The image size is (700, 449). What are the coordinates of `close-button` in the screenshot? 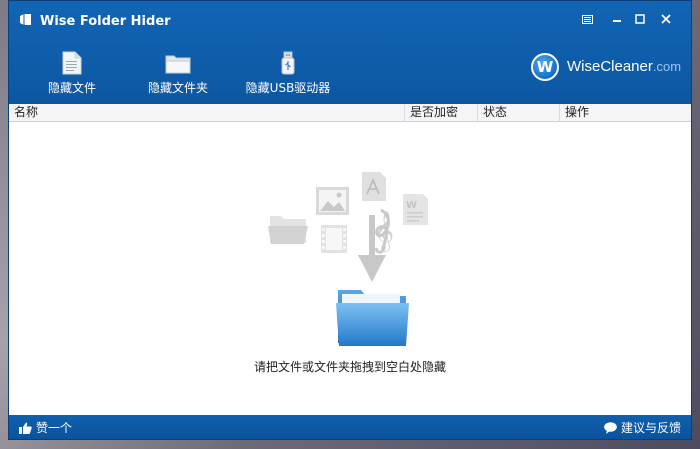 It's located at (666, 19).